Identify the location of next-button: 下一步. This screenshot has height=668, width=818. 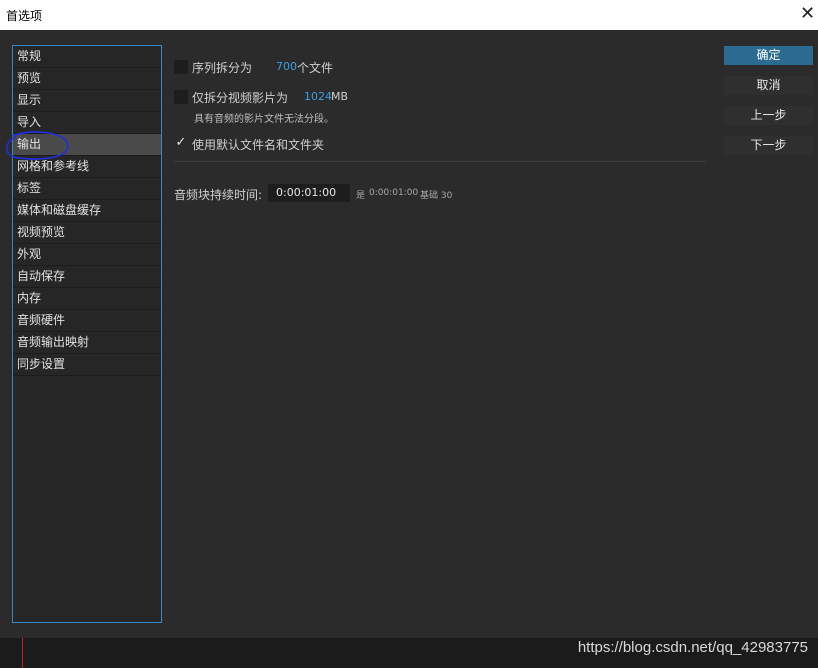
(768, 145).